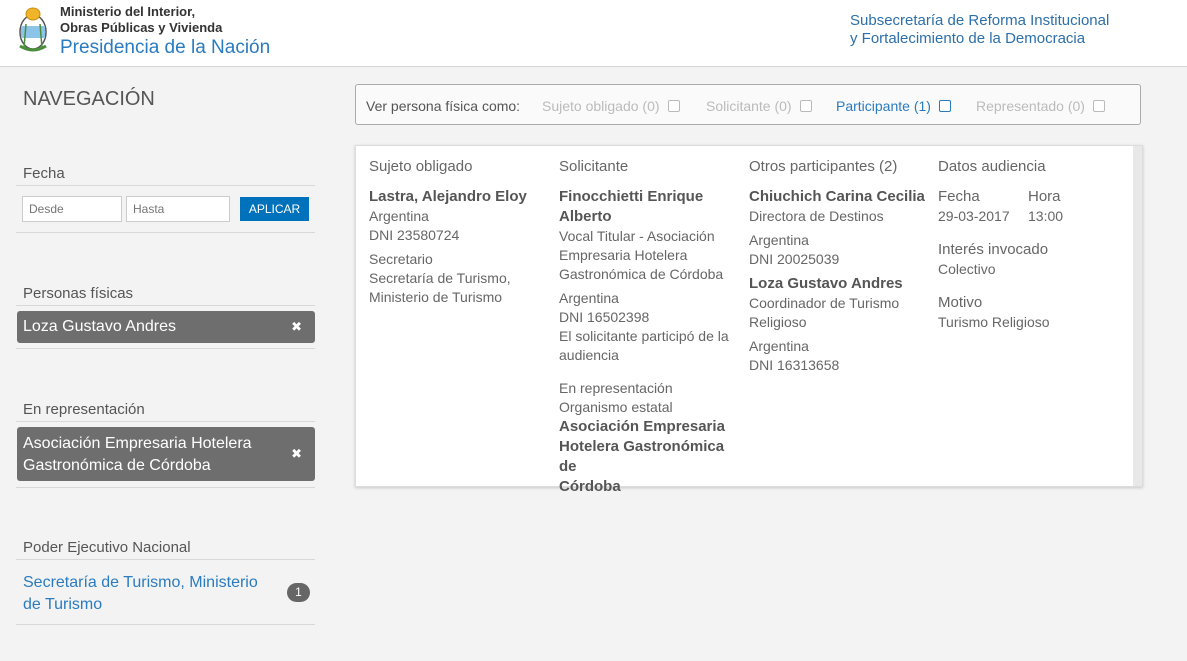 The image size is (1187, 661). What do you see at coordinates (44, 173) in the screenshot?
I see `fecha-section-title: Fecha` at bounding box center [44, 173].